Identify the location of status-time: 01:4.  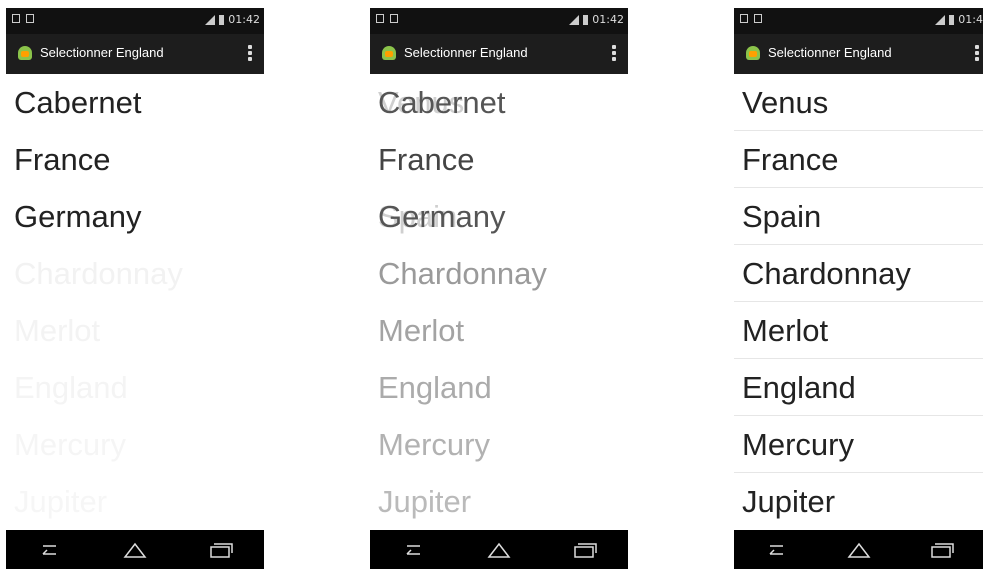
(970, 19).